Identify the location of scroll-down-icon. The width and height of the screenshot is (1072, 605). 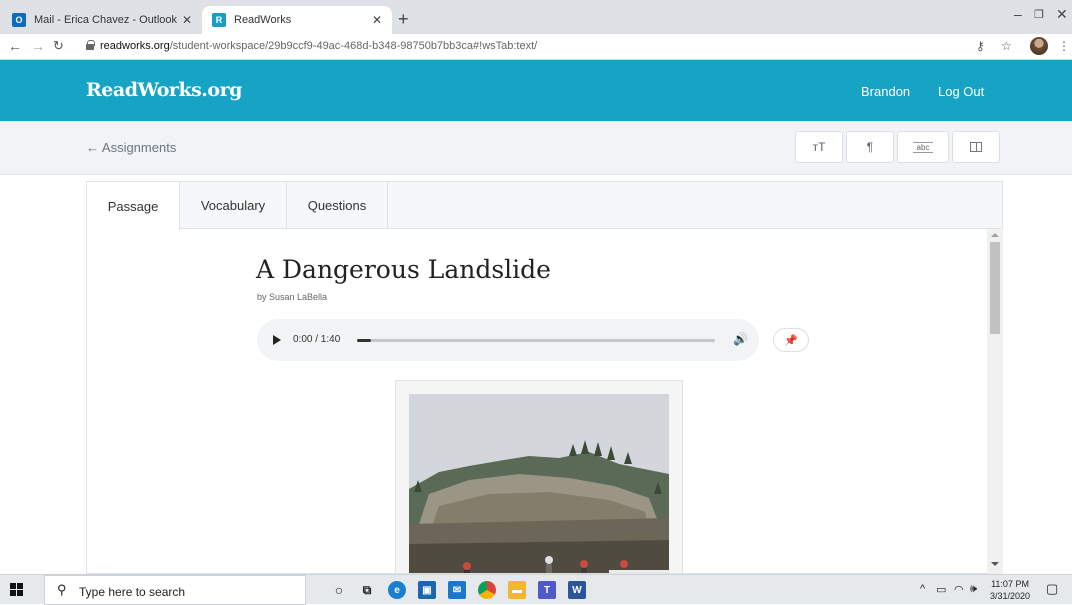
(995, 564).